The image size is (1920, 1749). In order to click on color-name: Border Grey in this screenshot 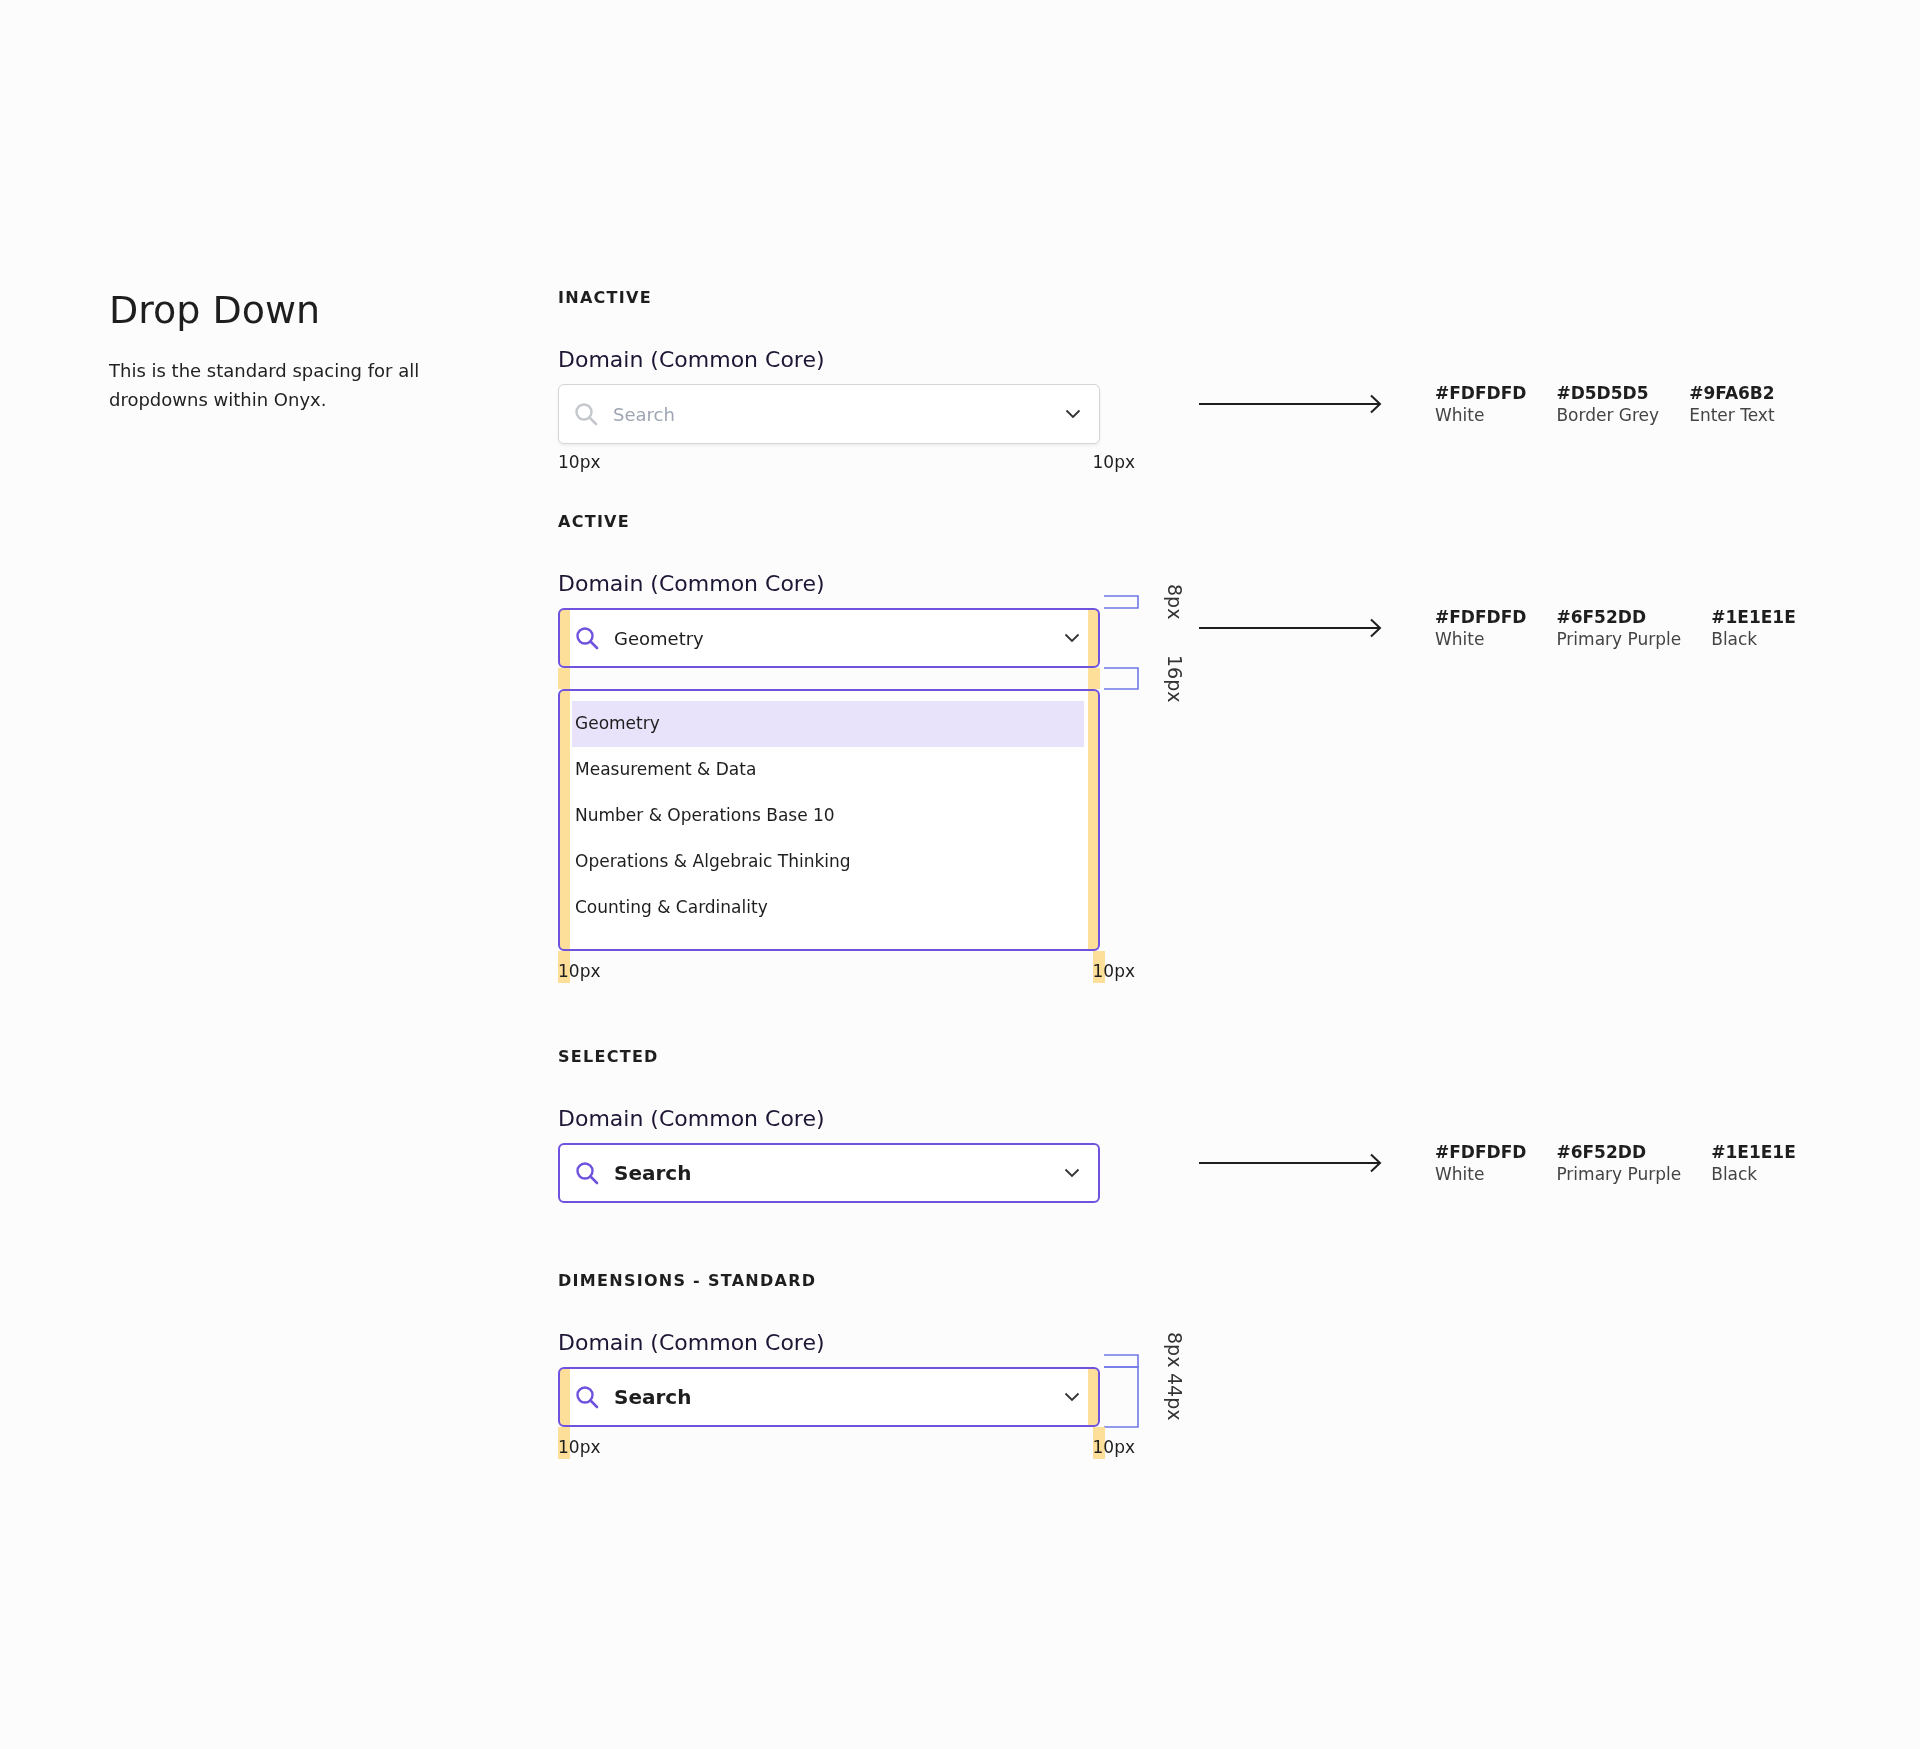, I will do `click(1608, 414)`.